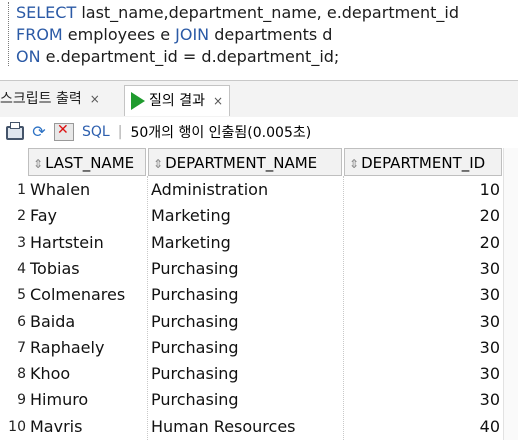  Describe the element at coordinates (13, 216) in the screenshot. I see `row-number: 2` at that location.